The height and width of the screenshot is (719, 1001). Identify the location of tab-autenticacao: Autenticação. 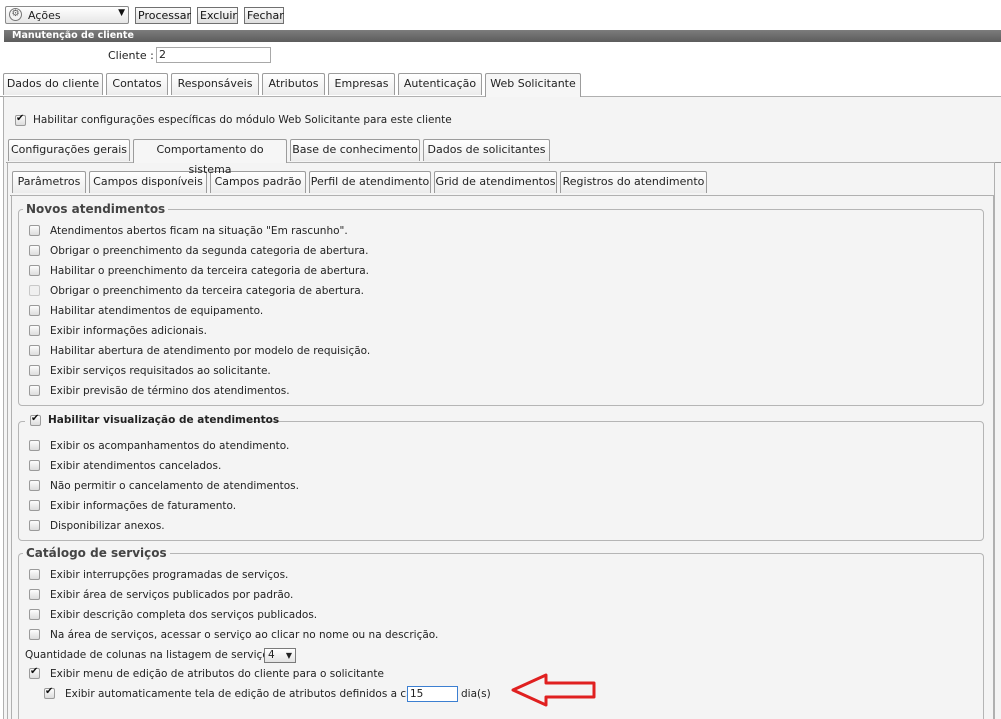
(440, 84).